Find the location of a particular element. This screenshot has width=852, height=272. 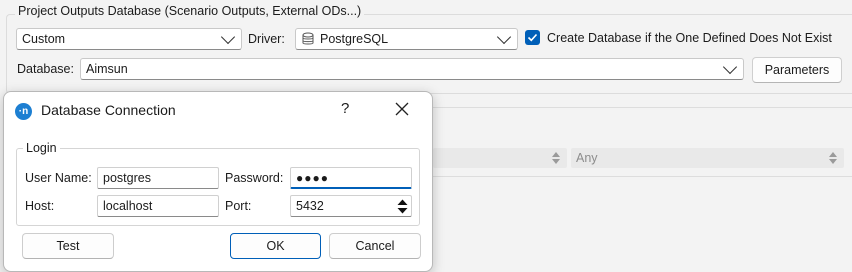

app-icon: ·n is located at coordinates (23, 111).